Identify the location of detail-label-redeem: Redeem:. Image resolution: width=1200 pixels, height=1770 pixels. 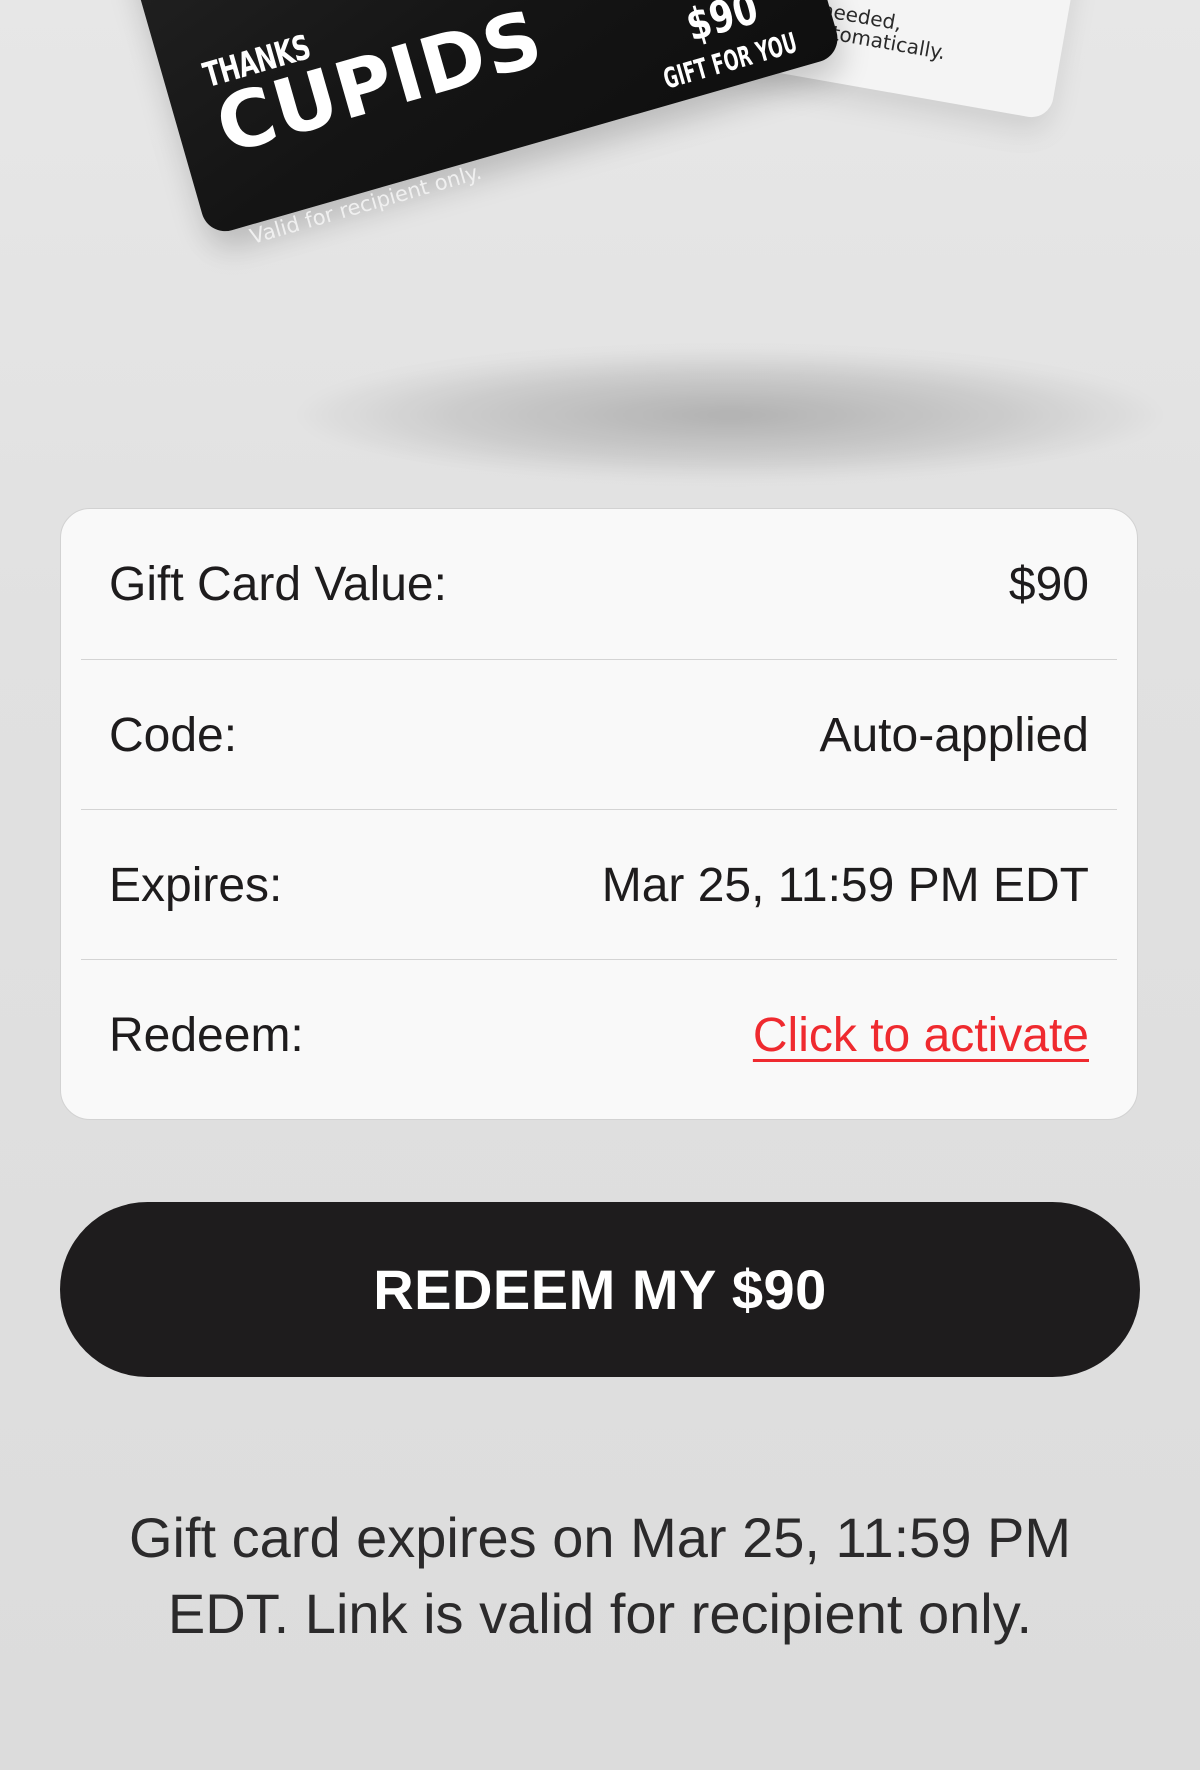
(206, 1035).